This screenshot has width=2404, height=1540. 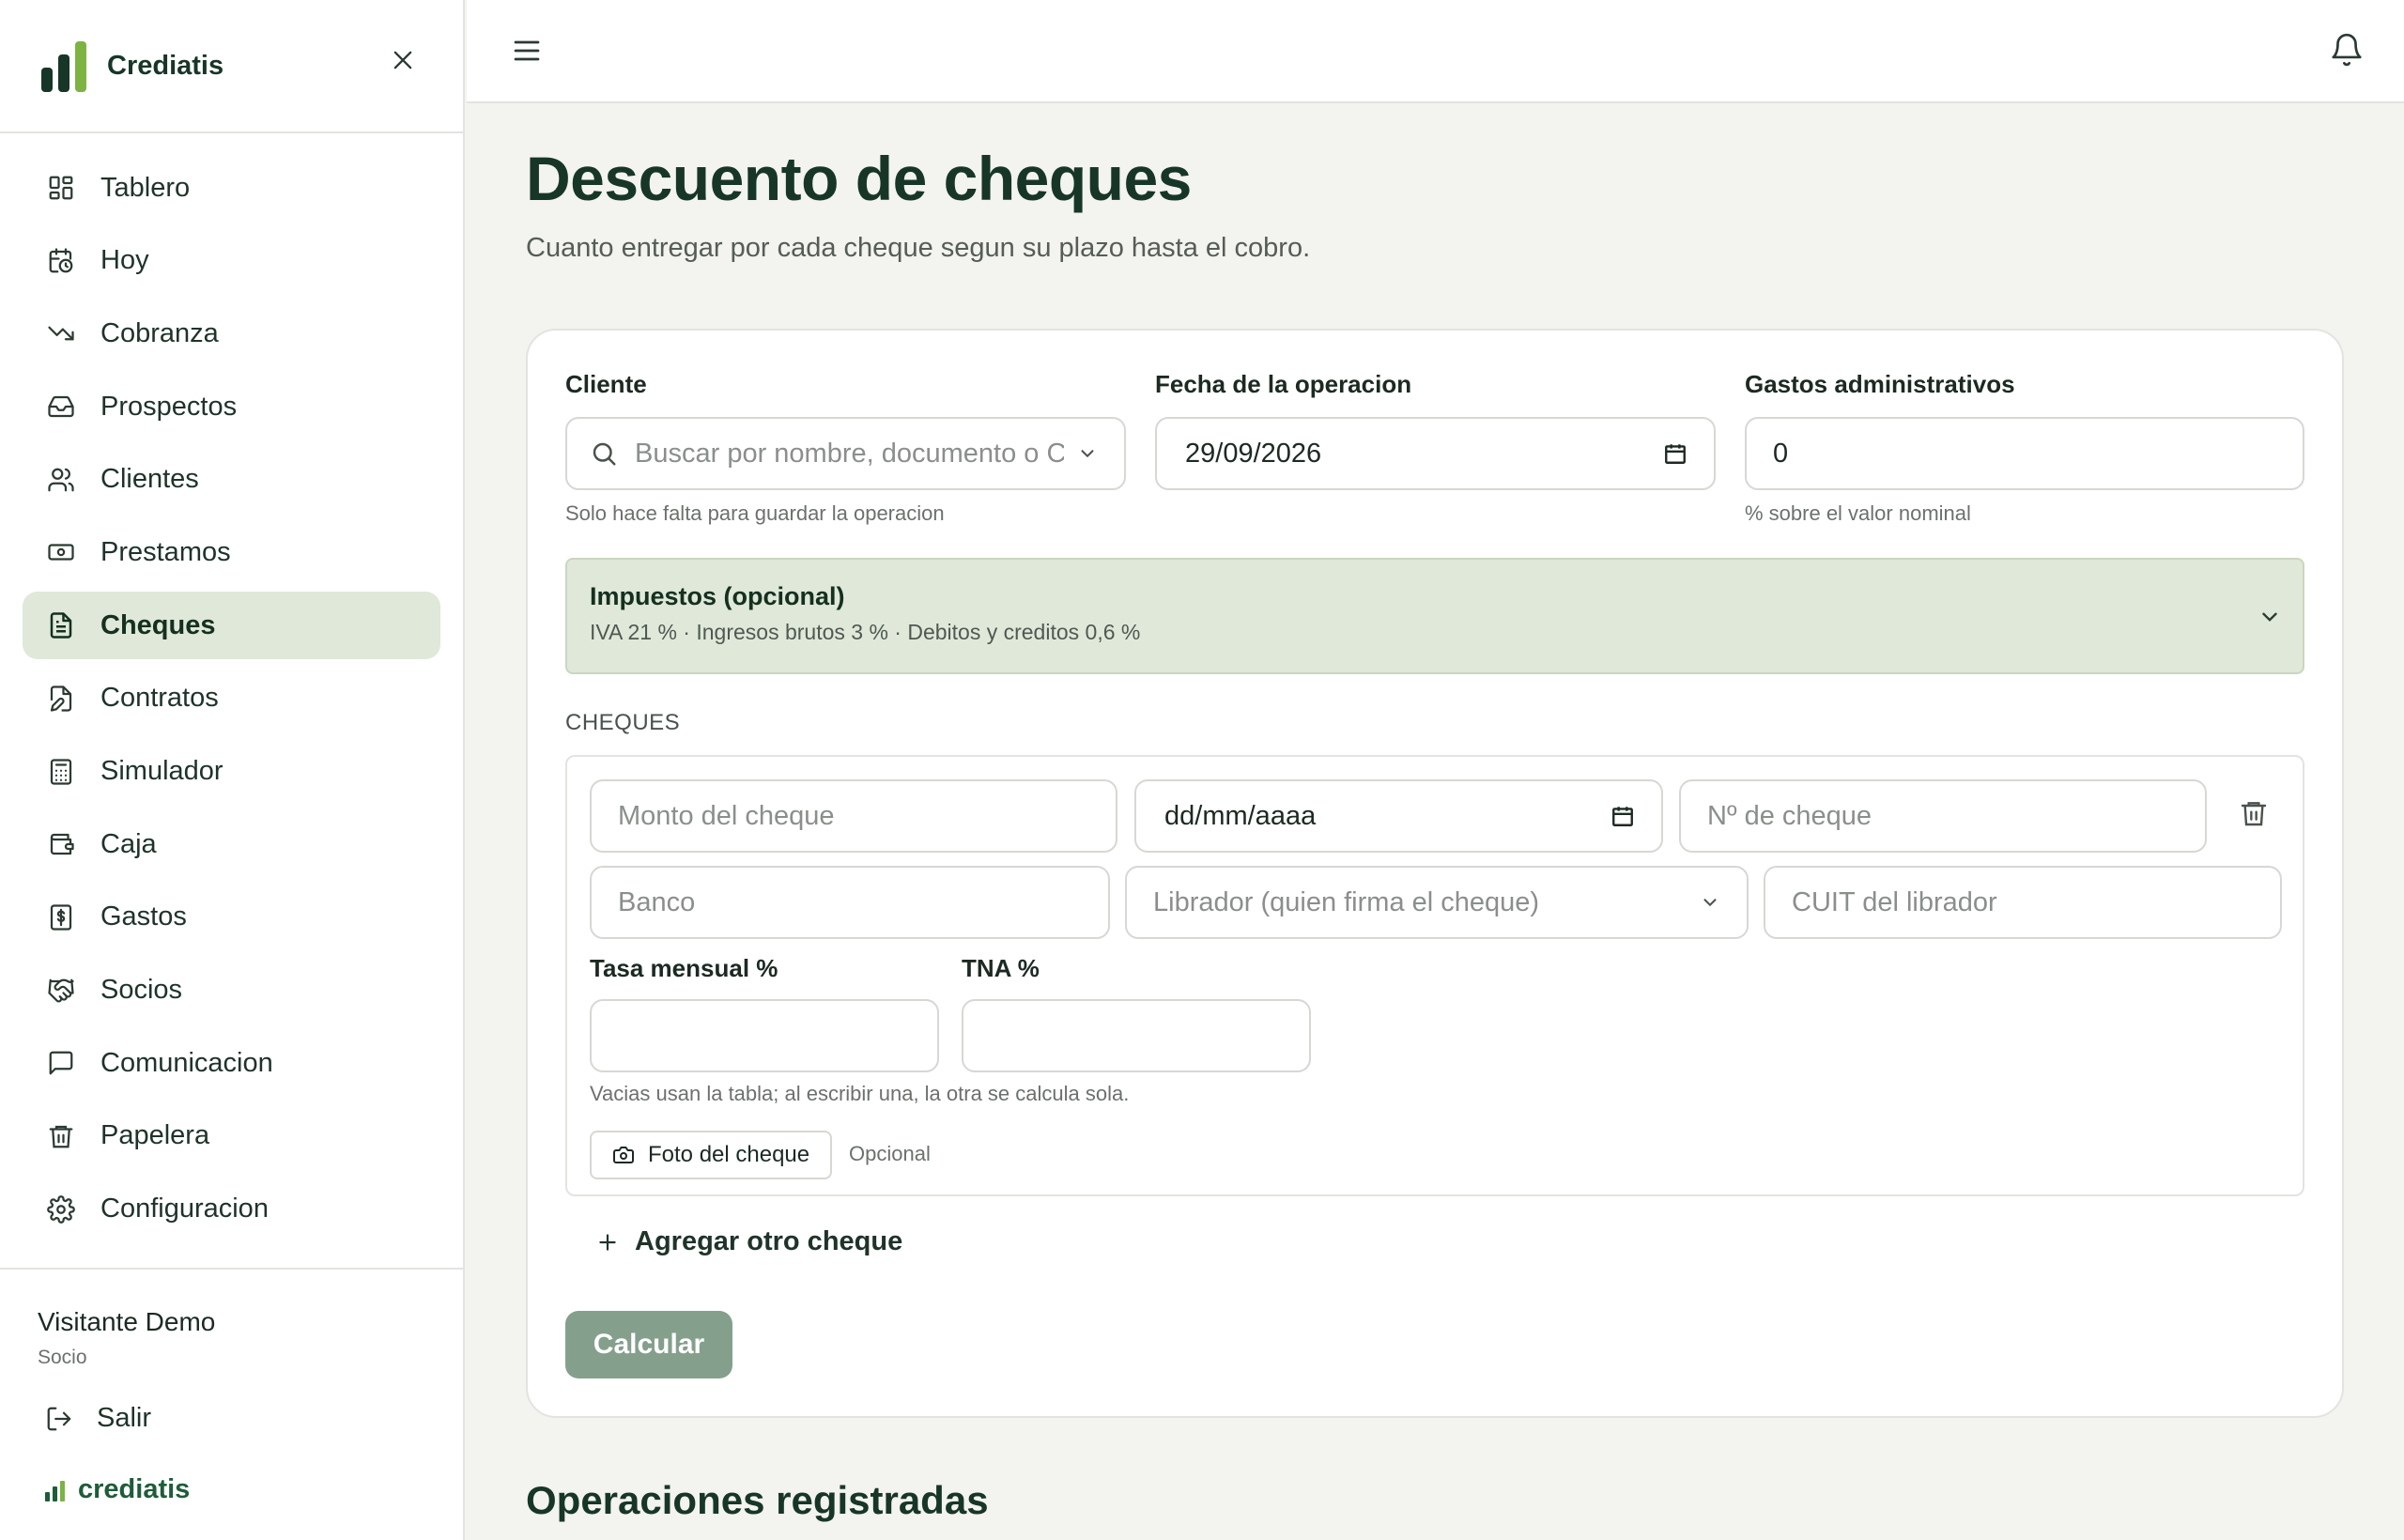 I want to click on handshake-icon, so click(x=61, y=991).